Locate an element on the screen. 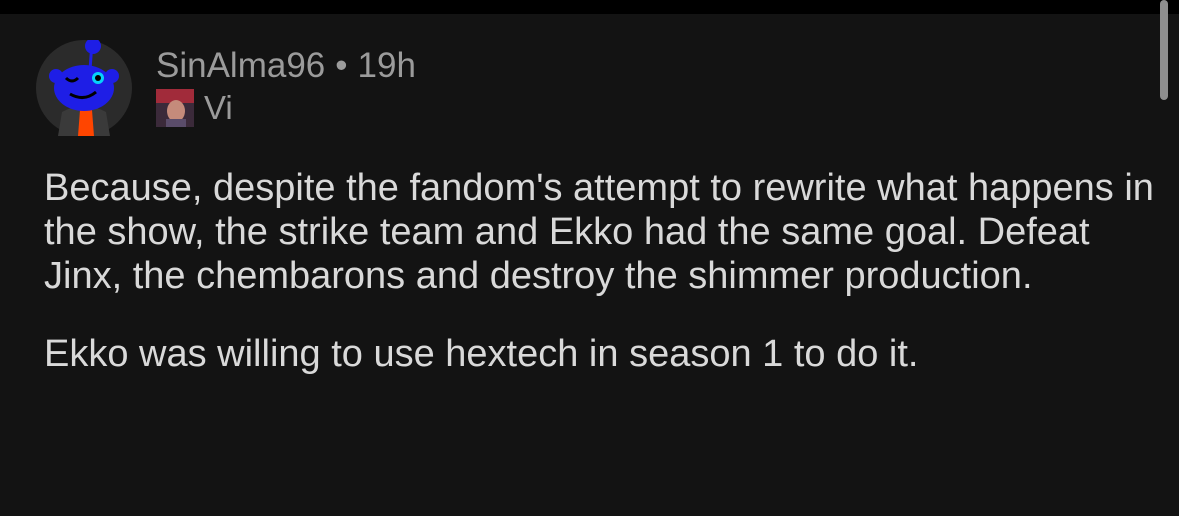  top-edge is located at coordinates (589, 7).